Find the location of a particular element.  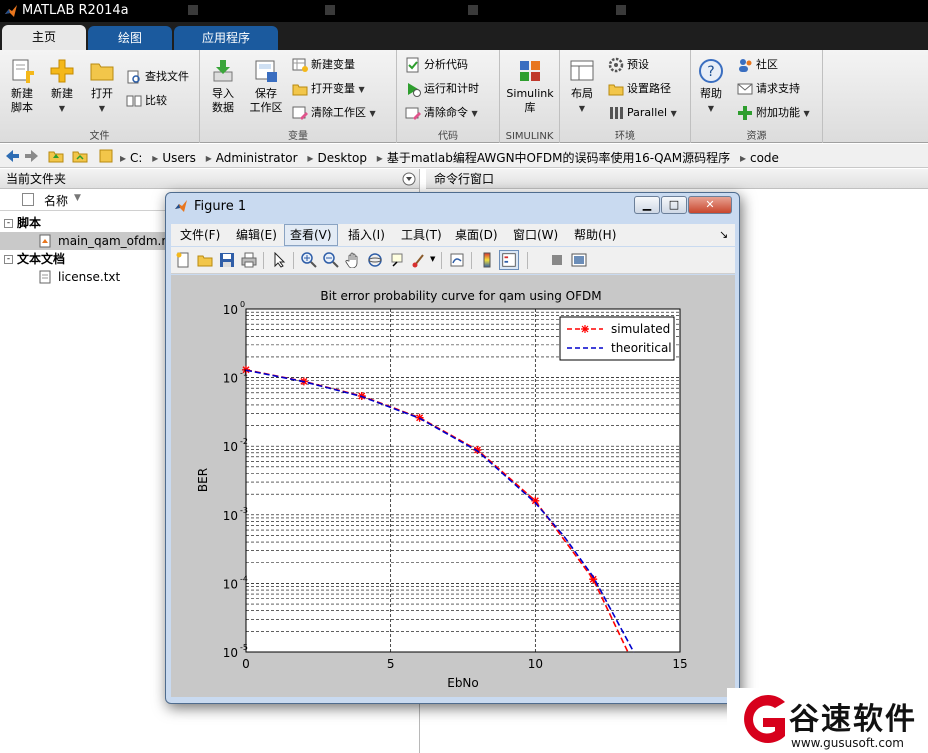

ribbon-section-resources: ? 帮助 ▼ 社区 请求支持 附加功能 ▼ 资源 is located at coordinates (757, 96).